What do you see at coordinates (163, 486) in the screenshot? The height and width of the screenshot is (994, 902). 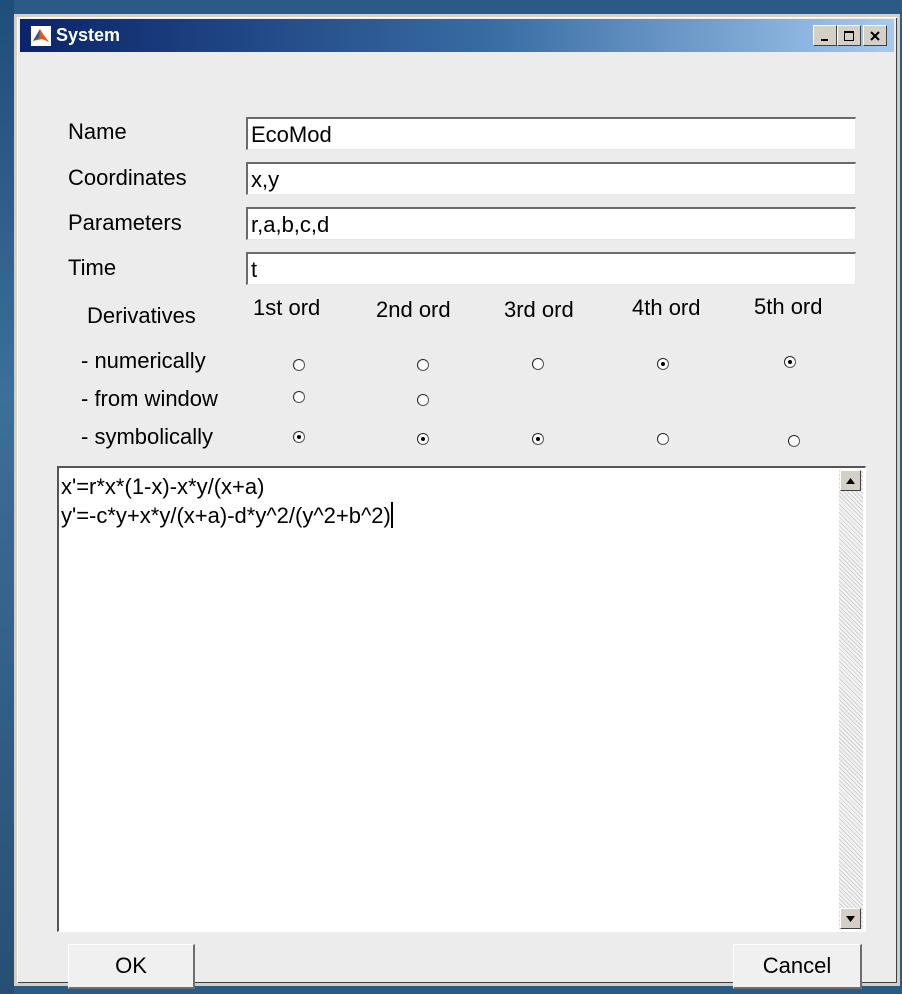 I see `equation-line: x'=r*x*(1-x)-x*y/(x+a)` at bounding box center [163, 486].